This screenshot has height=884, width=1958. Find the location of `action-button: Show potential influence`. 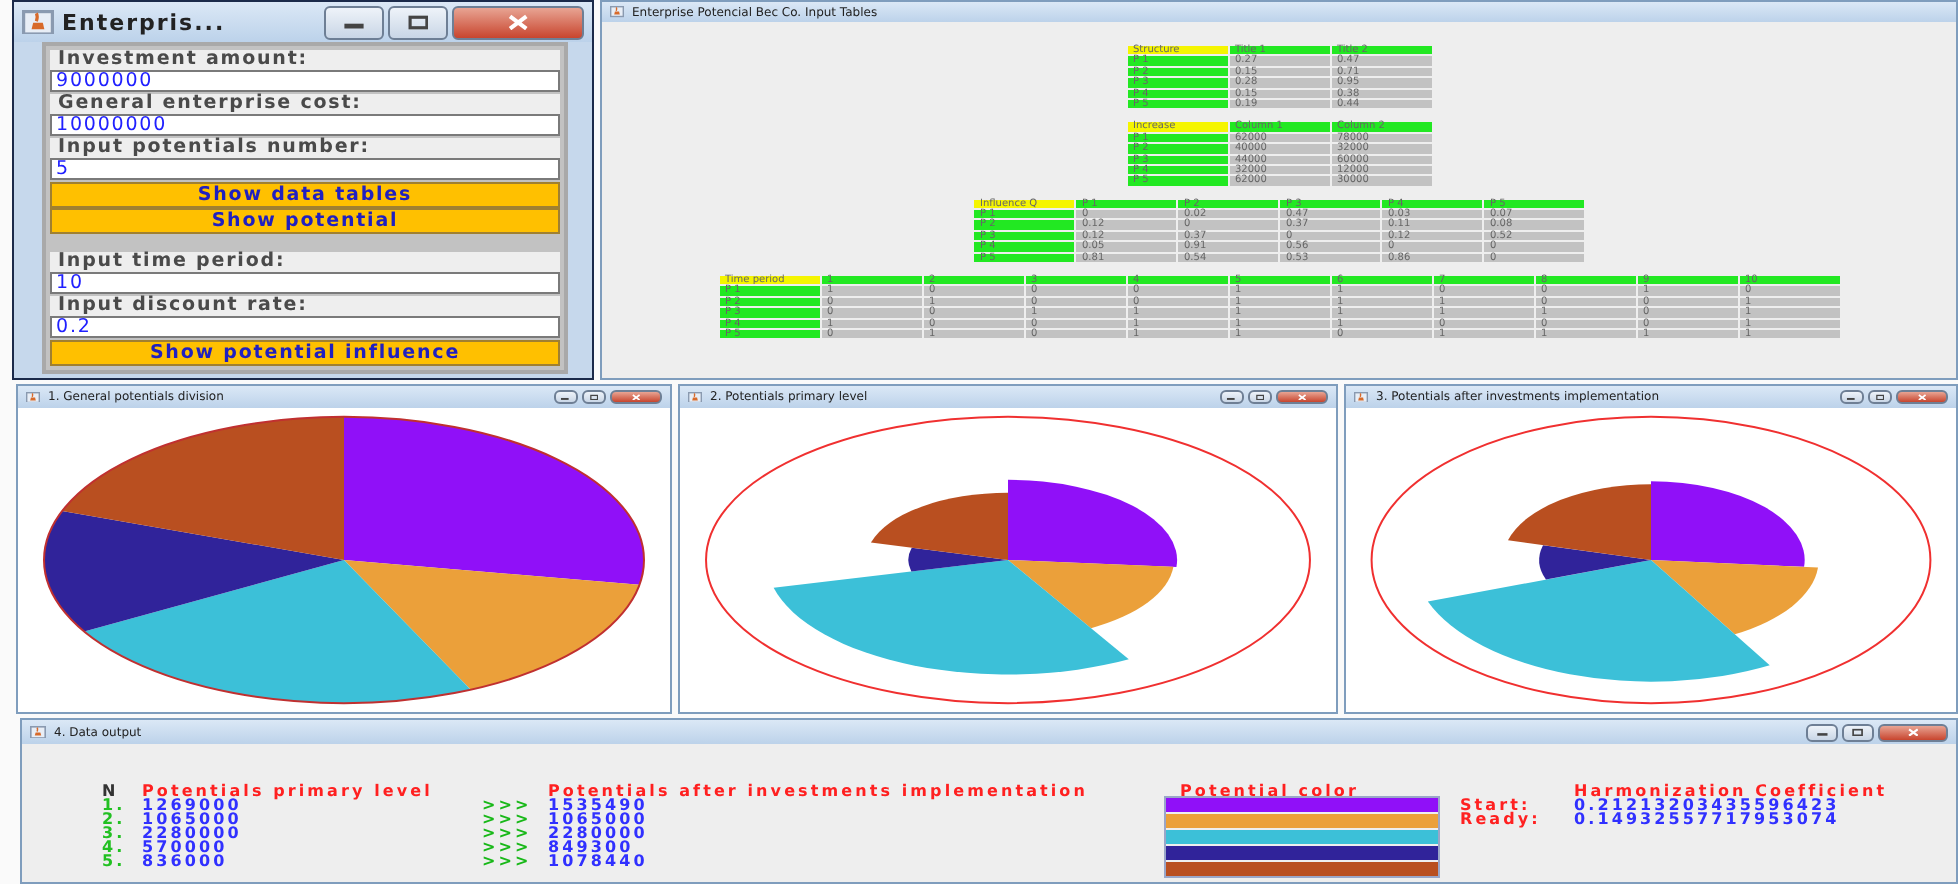

action-button: Show potential influence is located at coordinates (305, 353).